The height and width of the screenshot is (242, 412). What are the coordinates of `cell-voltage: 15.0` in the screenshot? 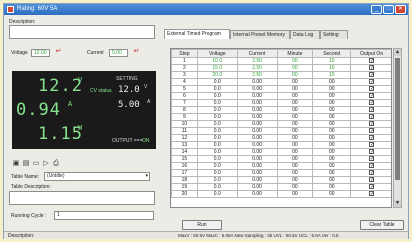 It's located at (217, 68).